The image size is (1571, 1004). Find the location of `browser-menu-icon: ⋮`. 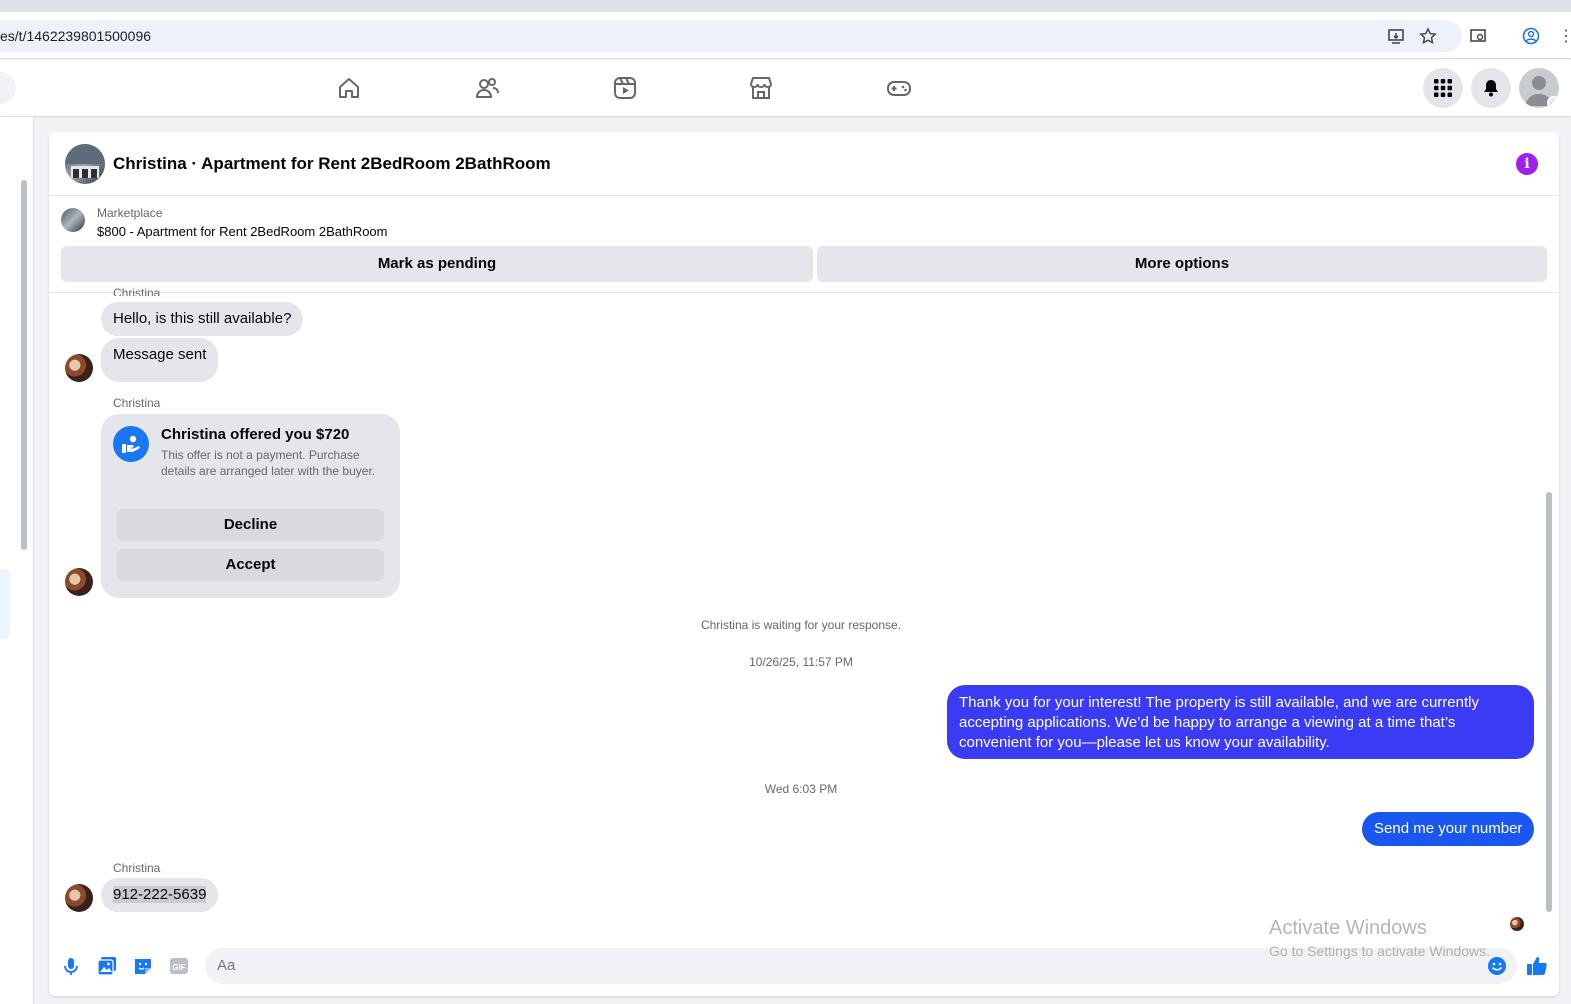

browser-menu-icon: ⋮ is located at coordinates (1563, 37).